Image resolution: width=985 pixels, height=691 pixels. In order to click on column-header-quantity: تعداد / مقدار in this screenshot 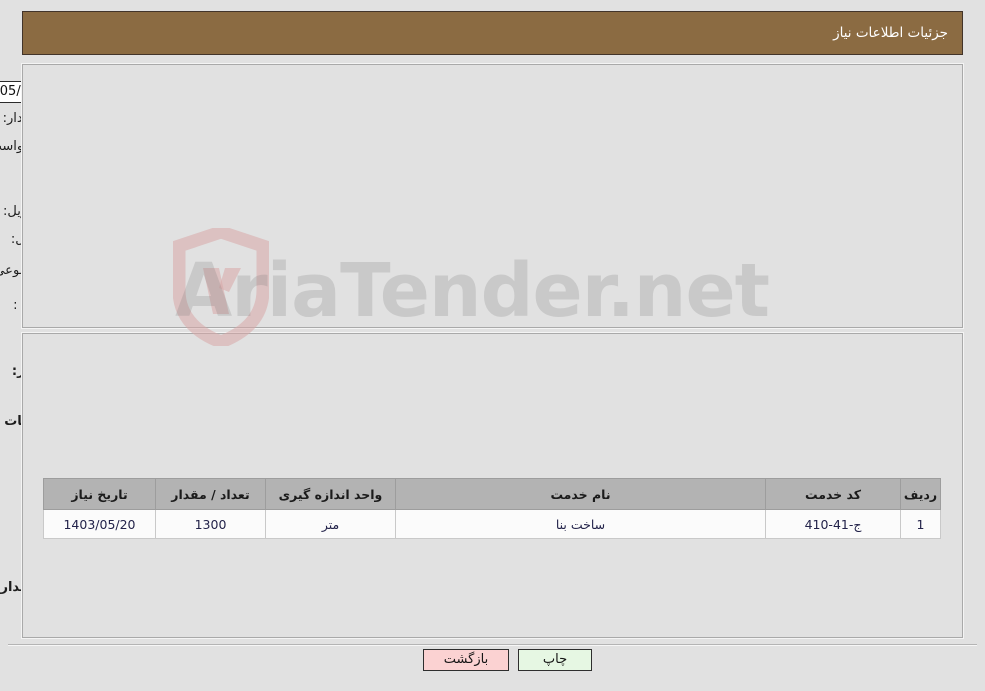, I will do `click(210, 494)`.